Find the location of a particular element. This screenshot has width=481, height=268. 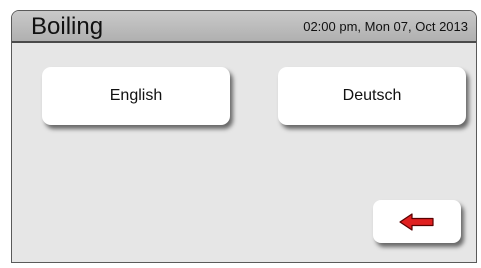

left-arrow-icon is located at coordinates (416, 221).